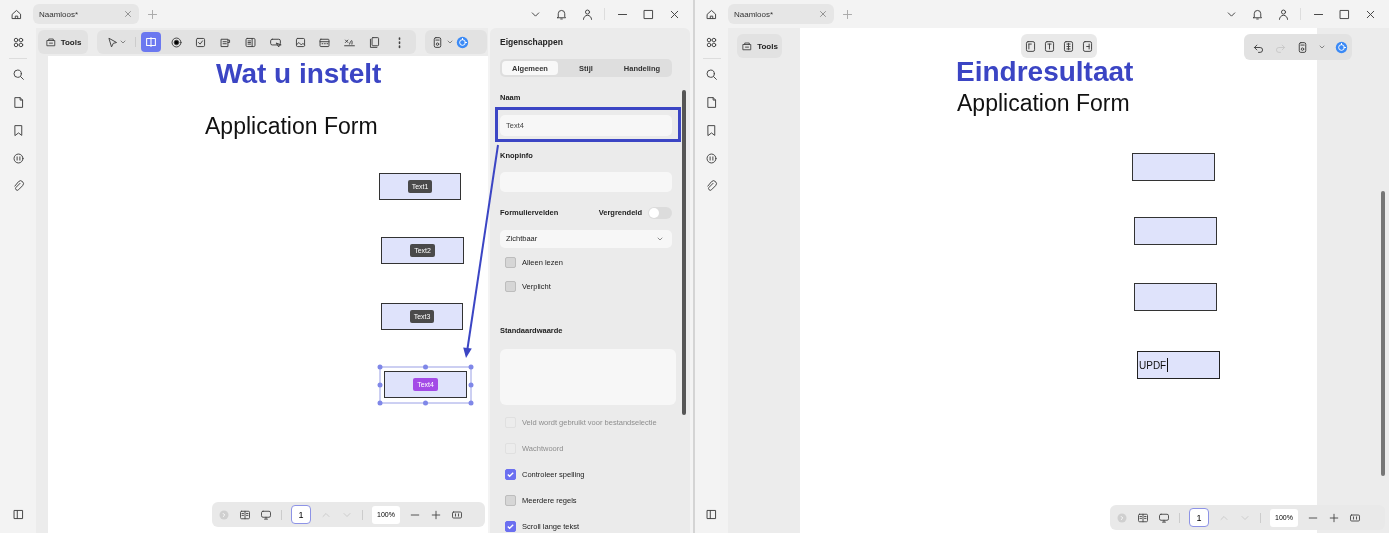 This screenshot has width=1389, height=533. What do you see at coordinates (374, 42) in the screenshot?
I see `pages-icon` at bounding box center [374, 42].